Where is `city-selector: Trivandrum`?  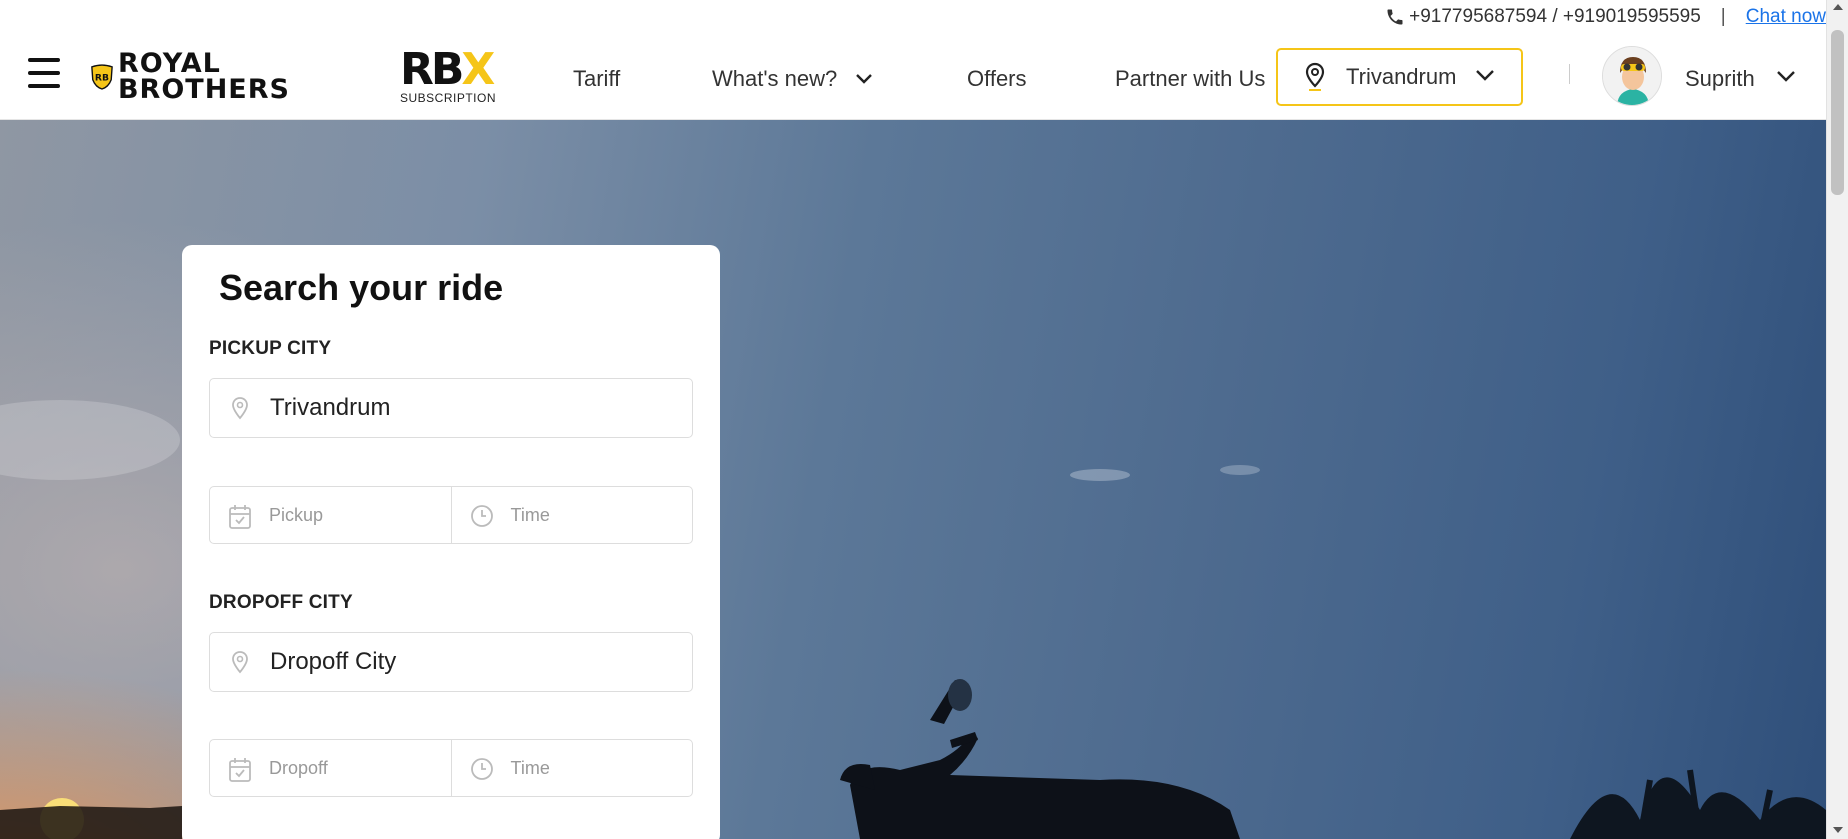
city-selector: Trivandrum is located at coordinates (1399, 77).